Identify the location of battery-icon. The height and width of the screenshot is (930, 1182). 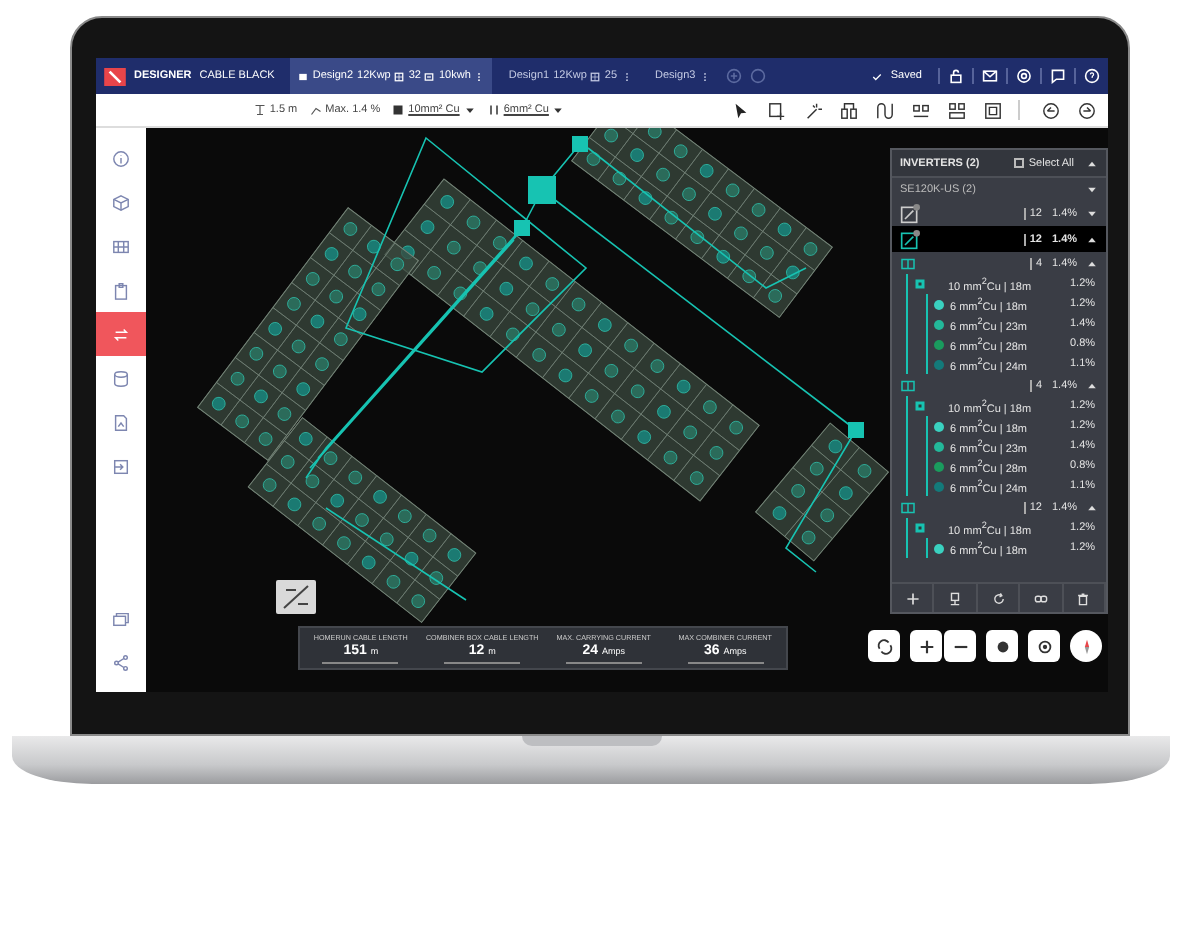
(429, 76).